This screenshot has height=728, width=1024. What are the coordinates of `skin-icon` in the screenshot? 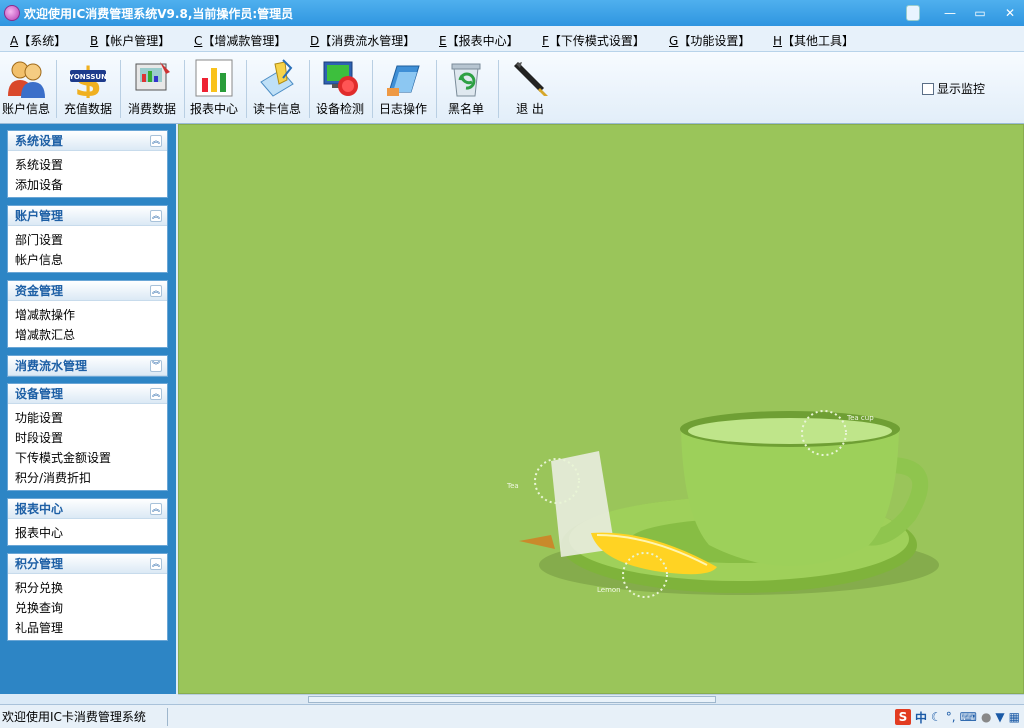 It's located at (913, 13).